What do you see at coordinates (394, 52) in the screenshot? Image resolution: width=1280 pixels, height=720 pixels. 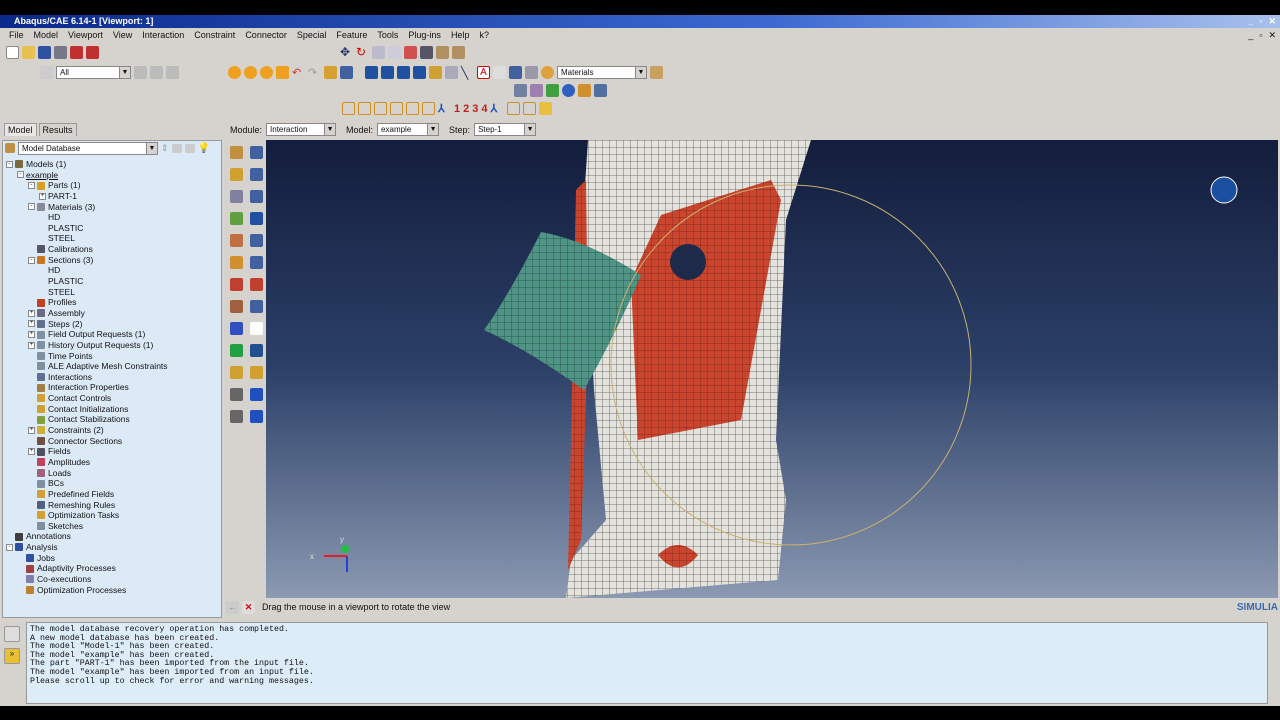 I see `box-zoom-icon` at bounding box center [394, 52].